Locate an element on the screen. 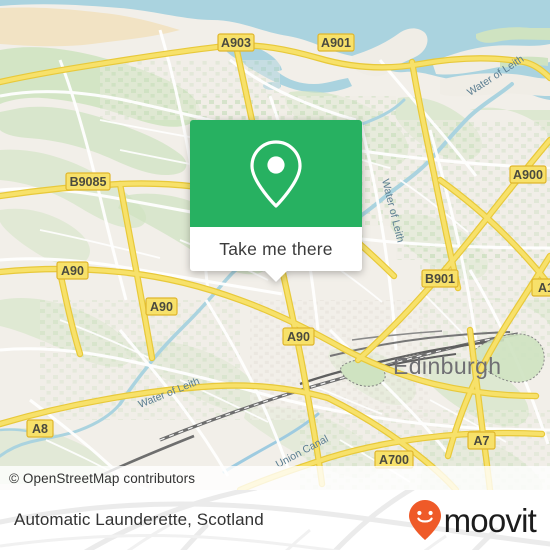 The height and width of the screenshot is (550, 550). attribution-text: © OpenStreetMap contributors is located at coordinates (102, 478).